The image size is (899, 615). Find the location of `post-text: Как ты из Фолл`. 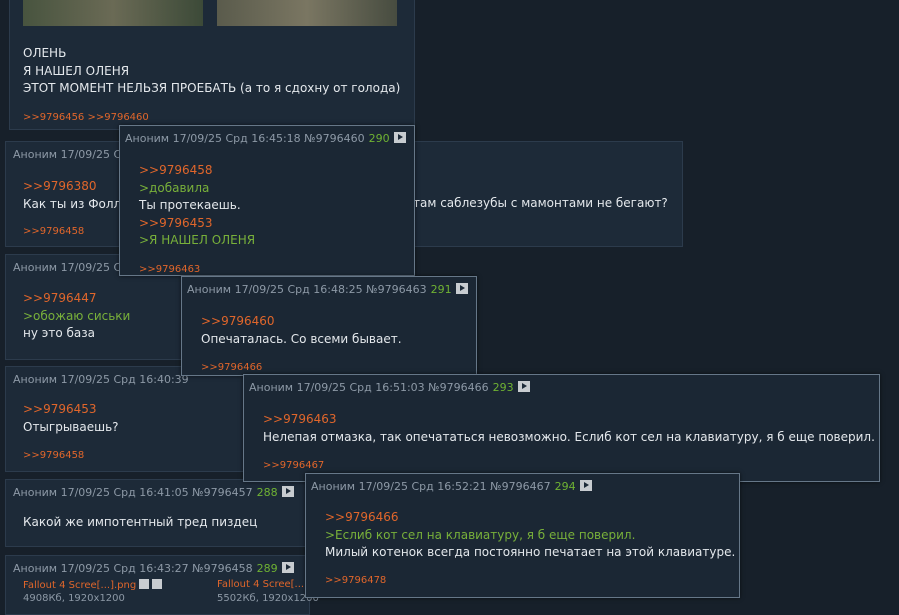

post-text: Как ты из Фолл is located at coordinates (72, 203).